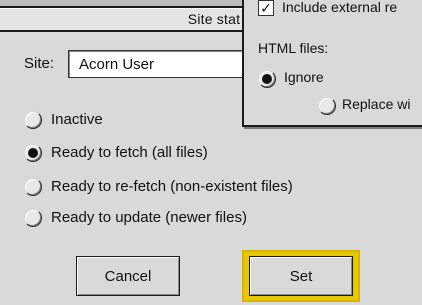 This screenshot has width=422, height=305. I want to click on default-button-highlight: Set, so click(301, 276).